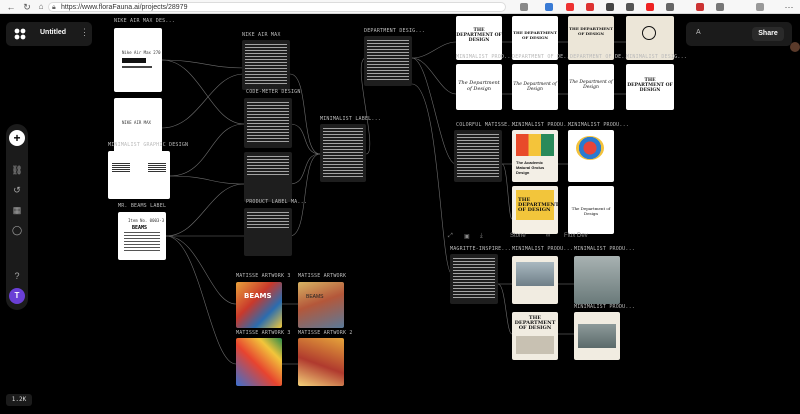 The height and width of the screenshot is (414, 800). What do you see at coordinates (17, 276) in the screenshot?
I see `help-icon: ?` at bounding box center [17, 276].